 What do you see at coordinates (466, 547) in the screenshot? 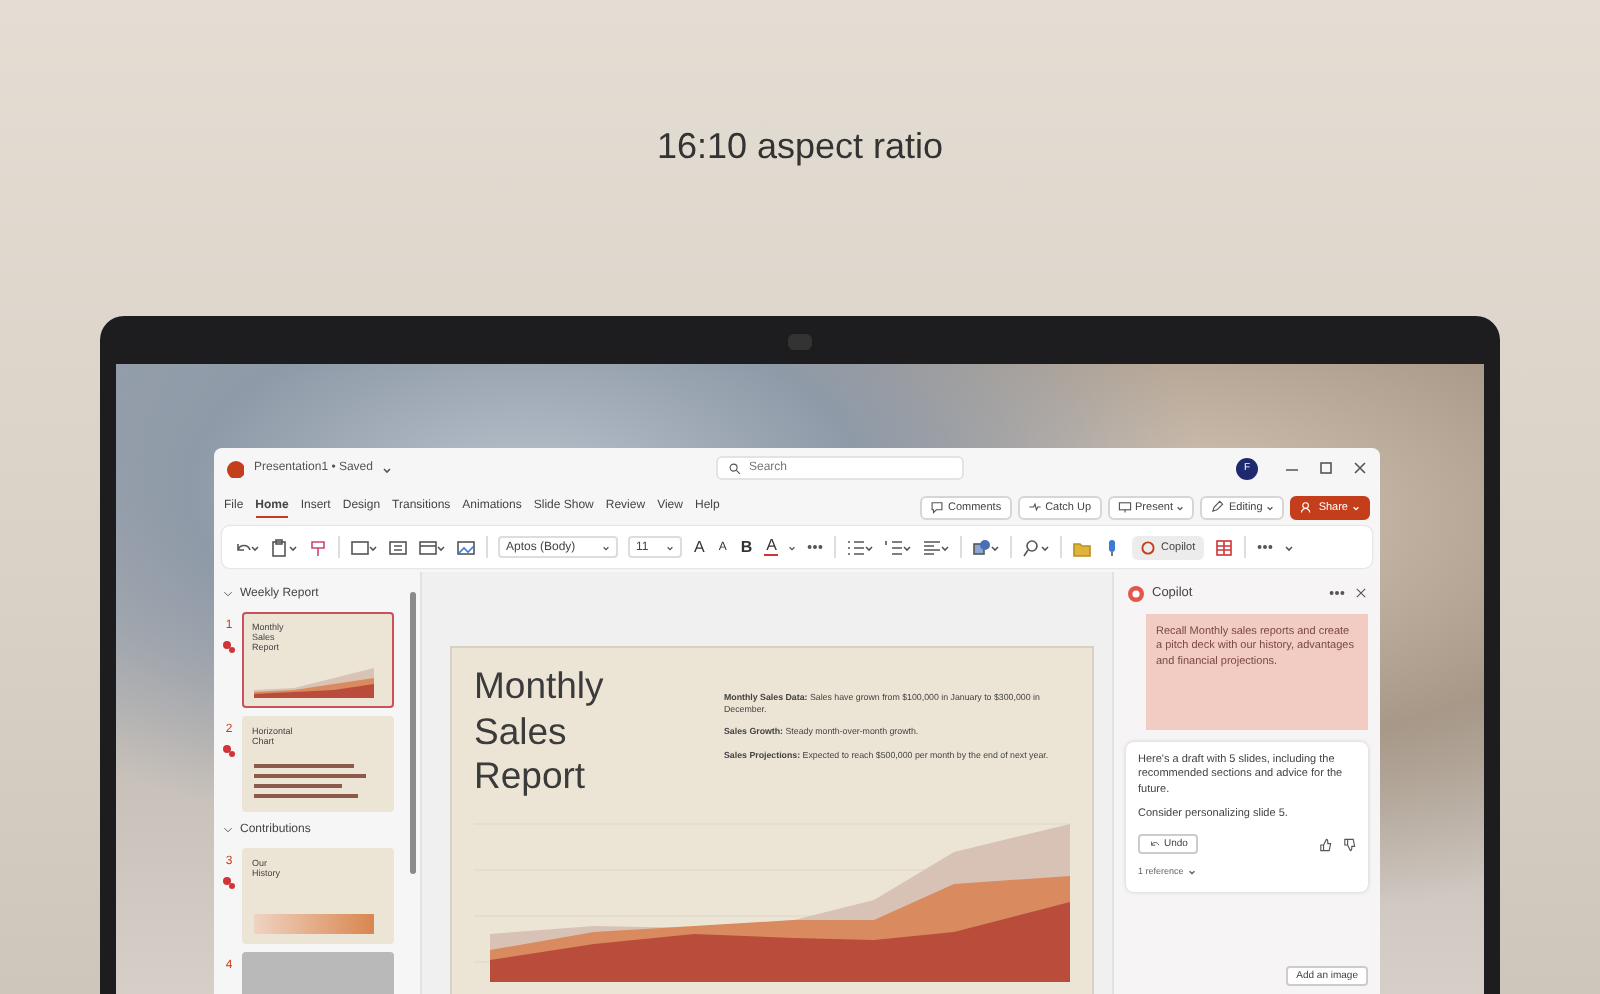
I see `picture-icon` at bounding box center [466, 547].